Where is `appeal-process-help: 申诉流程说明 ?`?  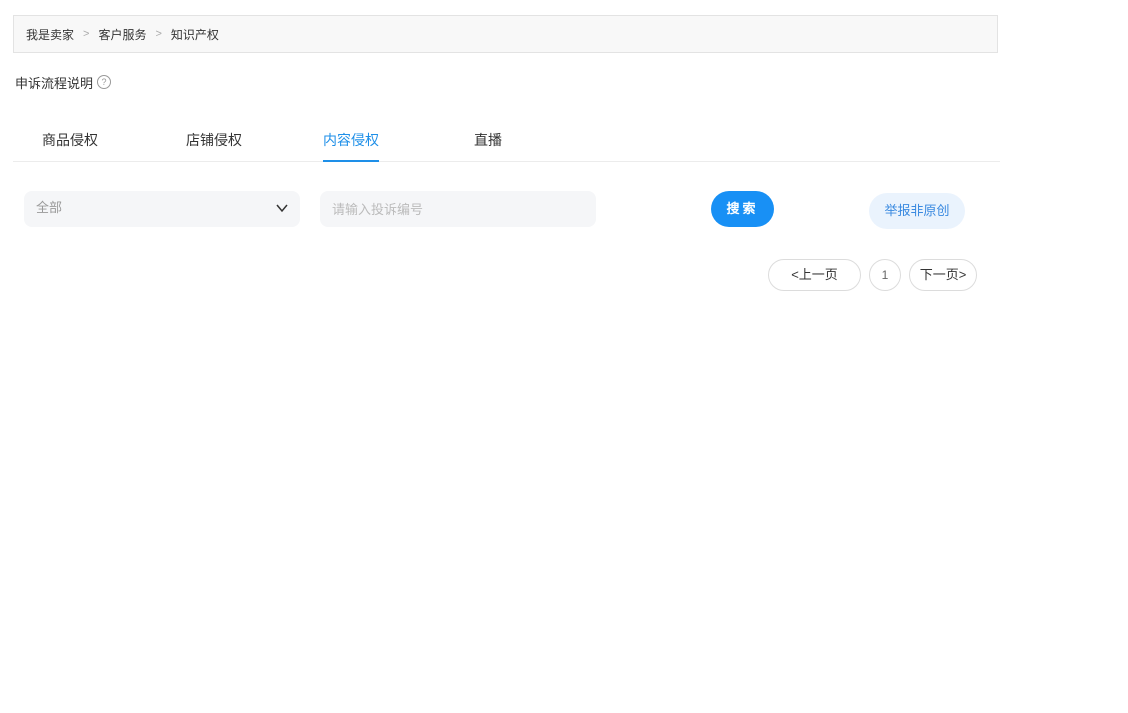
appeal-process-help: 申诉流程说明 ? is located at coordinates (63, 82).